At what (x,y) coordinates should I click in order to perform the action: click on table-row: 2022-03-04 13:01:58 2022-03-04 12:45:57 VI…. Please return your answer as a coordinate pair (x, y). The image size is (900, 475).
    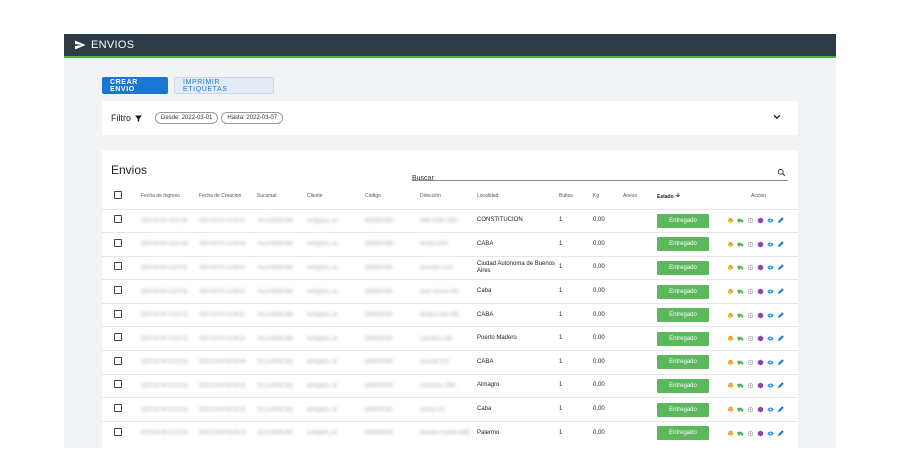
    Looking at the image, I should click on (450, 220).